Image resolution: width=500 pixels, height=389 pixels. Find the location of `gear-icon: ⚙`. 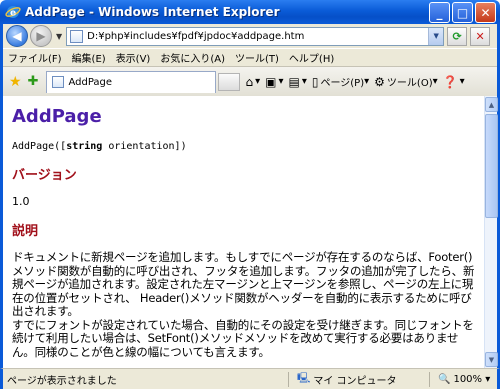

gear-icon: ⚙ is located at coordinates (379, 81).